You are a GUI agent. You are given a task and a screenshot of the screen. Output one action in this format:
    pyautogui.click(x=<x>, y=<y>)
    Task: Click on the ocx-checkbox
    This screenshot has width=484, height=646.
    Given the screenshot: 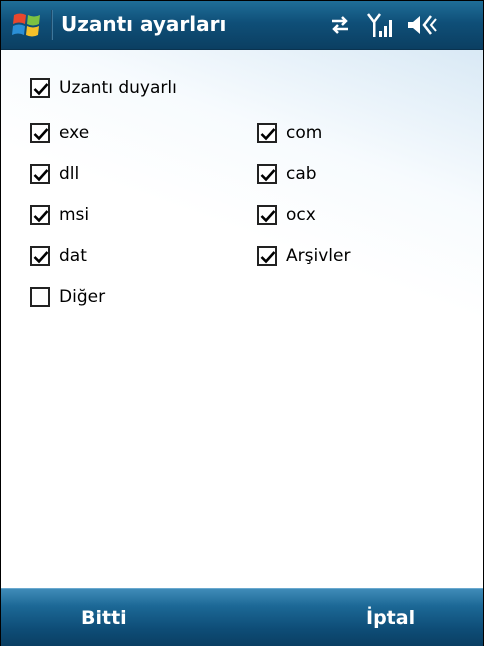 What is the action you would take?
    pyautogui.click(x=267, y=215)
    